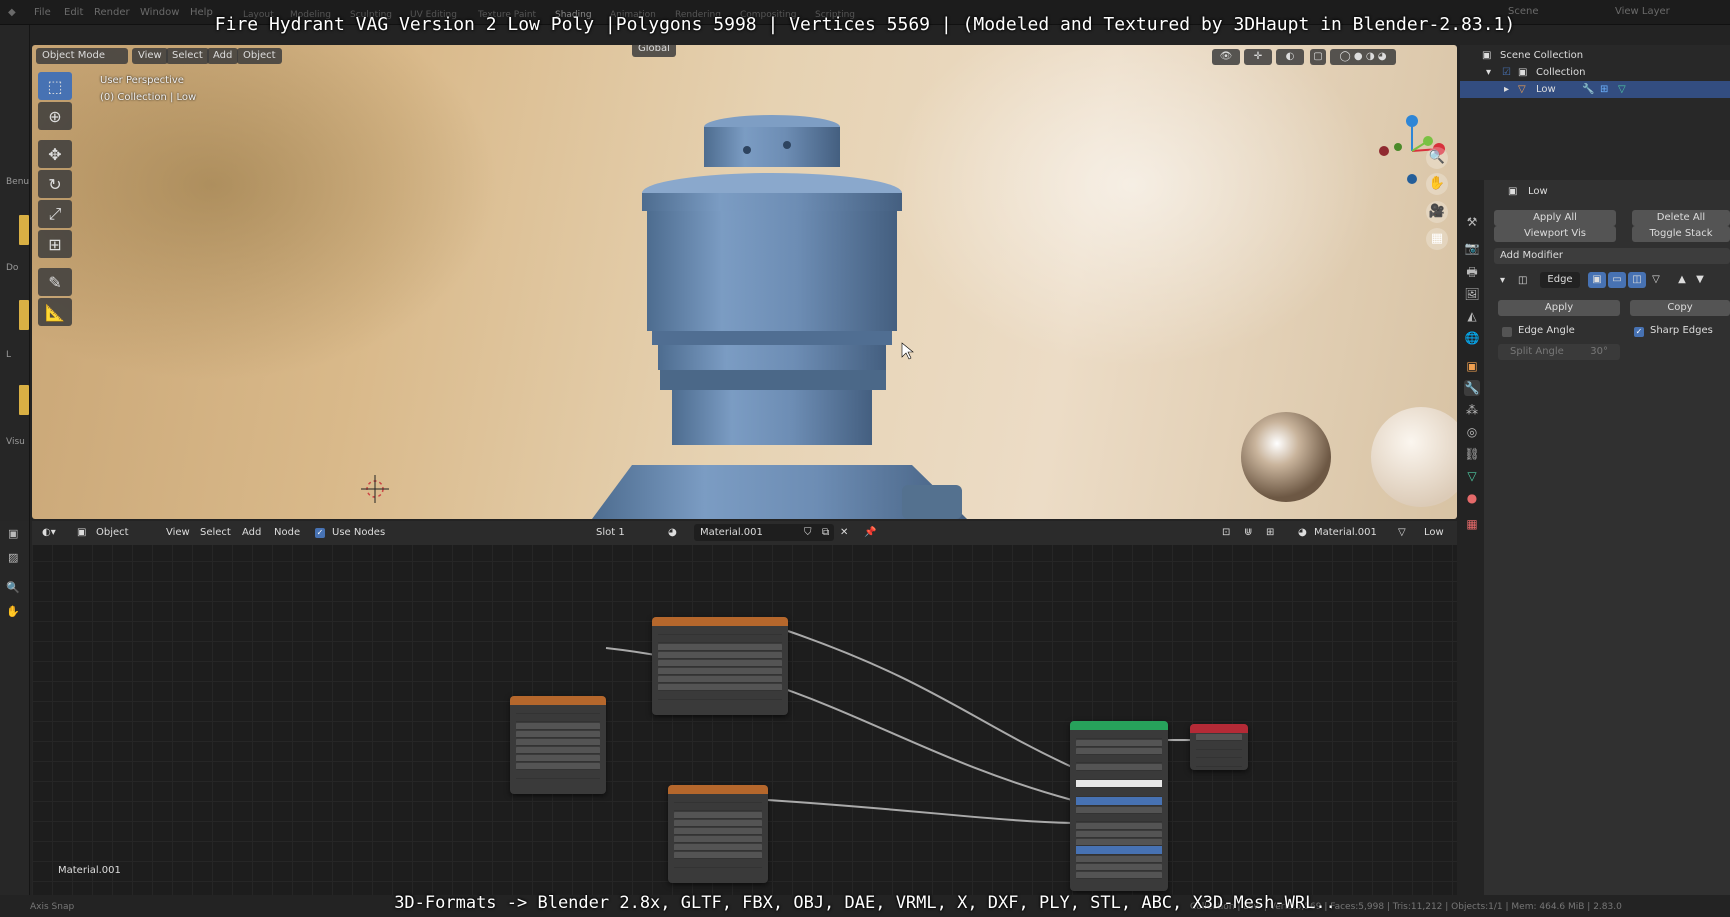 This screenshot has width=1730, height=917. I want to click on render-tab-icon: 📷, so click(1472, 248).